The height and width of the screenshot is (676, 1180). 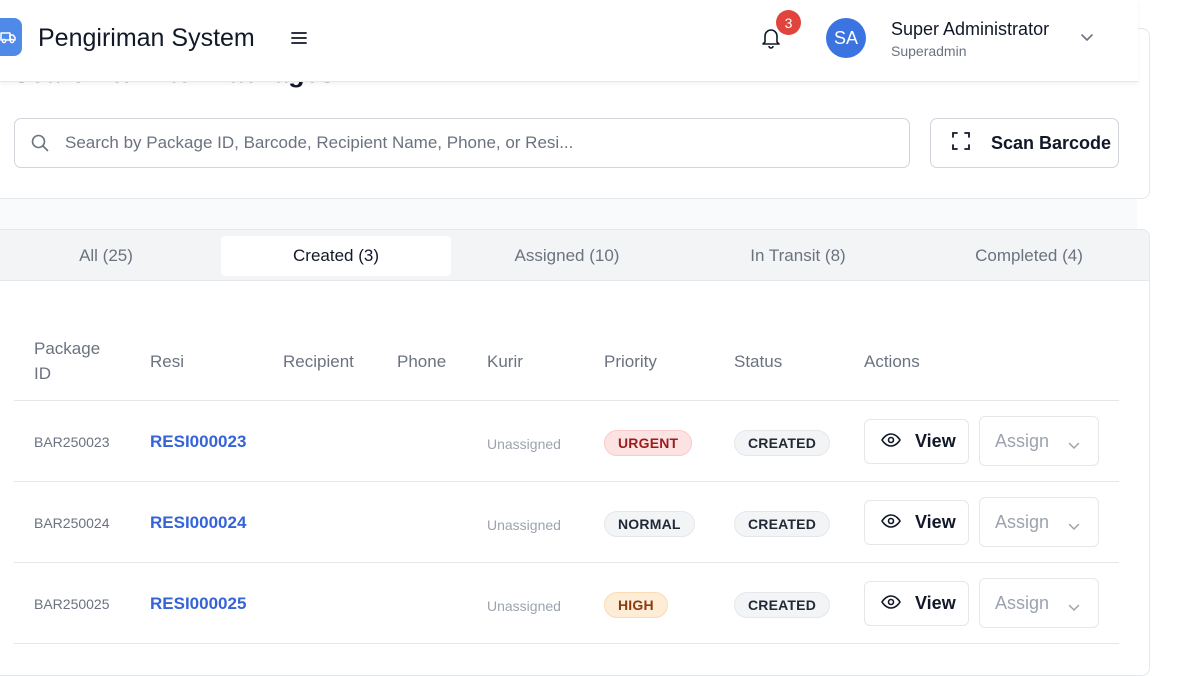 What do you see at coordinates (299, 38) in the screenshot?
I see `hamburger-menu-icon` at bounding box center [299, 38].